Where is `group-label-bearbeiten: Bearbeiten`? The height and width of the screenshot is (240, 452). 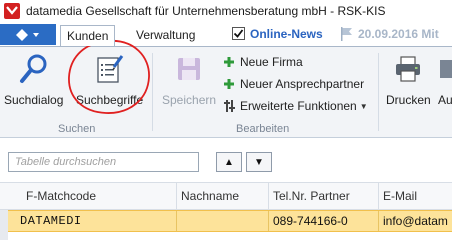
group-label-bearbeiten: Bearbeiten is located at coordinates (263, 129).